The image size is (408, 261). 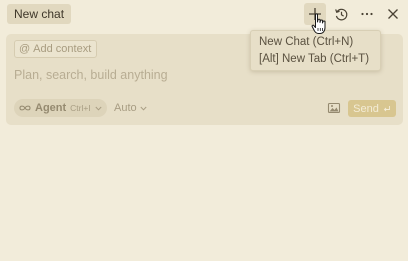 I want to click on model-selector: Auto, so click(x=130, y=108).